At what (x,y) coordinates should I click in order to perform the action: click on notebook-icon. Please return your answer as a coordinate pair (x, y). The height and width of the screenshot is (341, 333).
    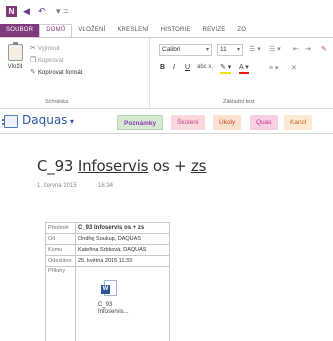
    Looking at the image, I should click on (10, 121).